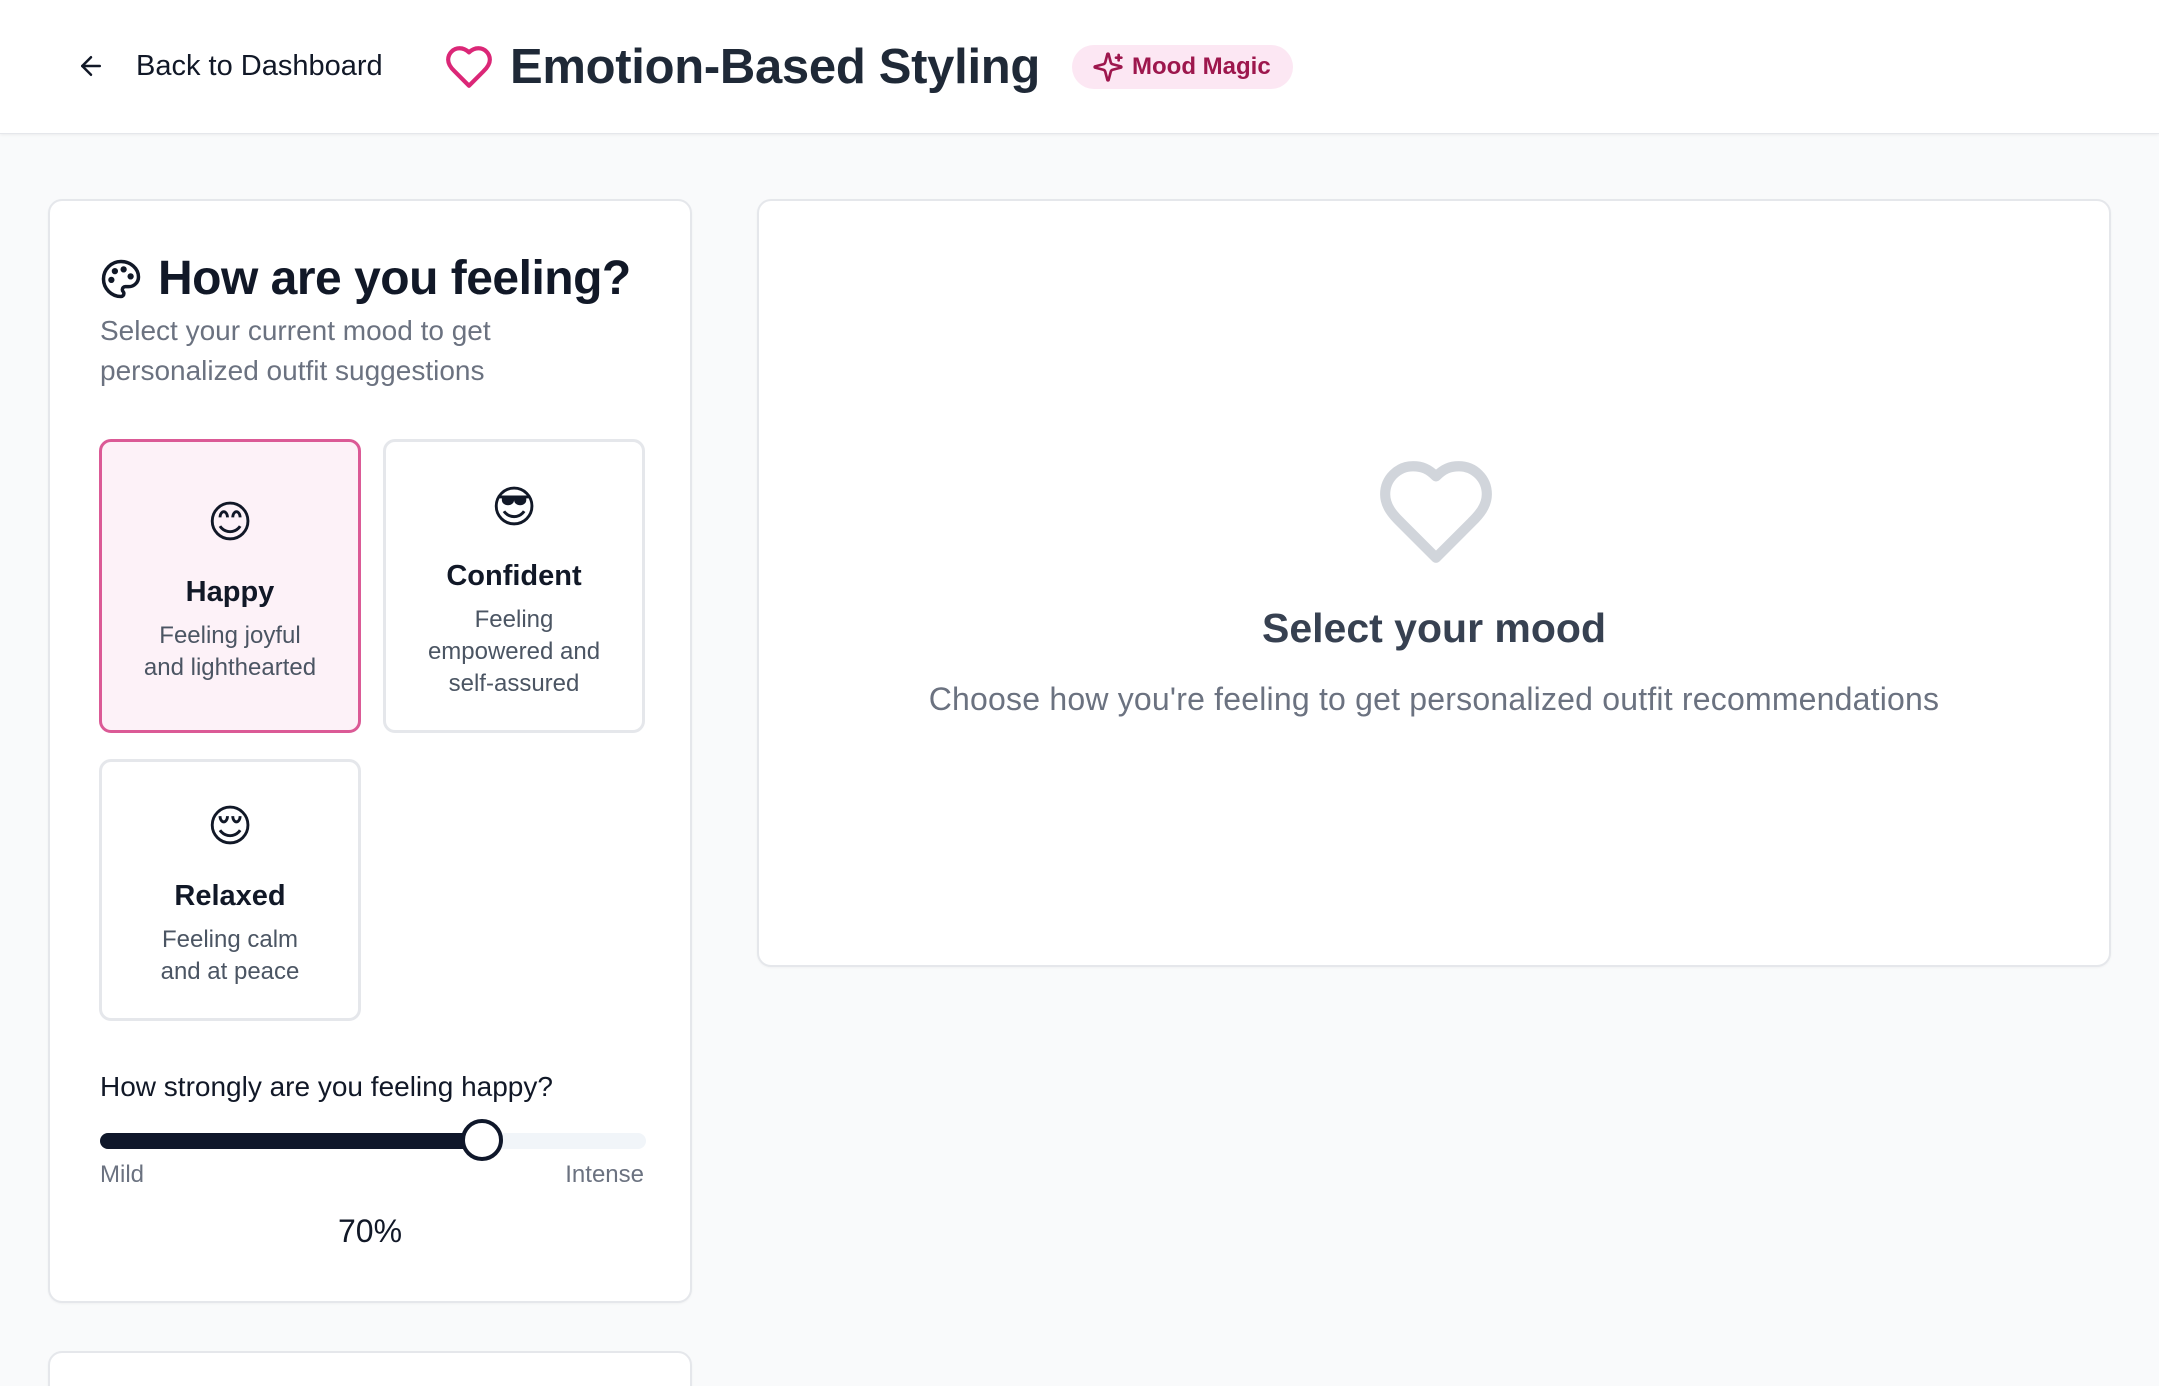  What do you see at coordinates (230, 651) in the screenshot?
I see `mood-description: Feeling joyful and lighthearted` at bounding box center [230, 651].